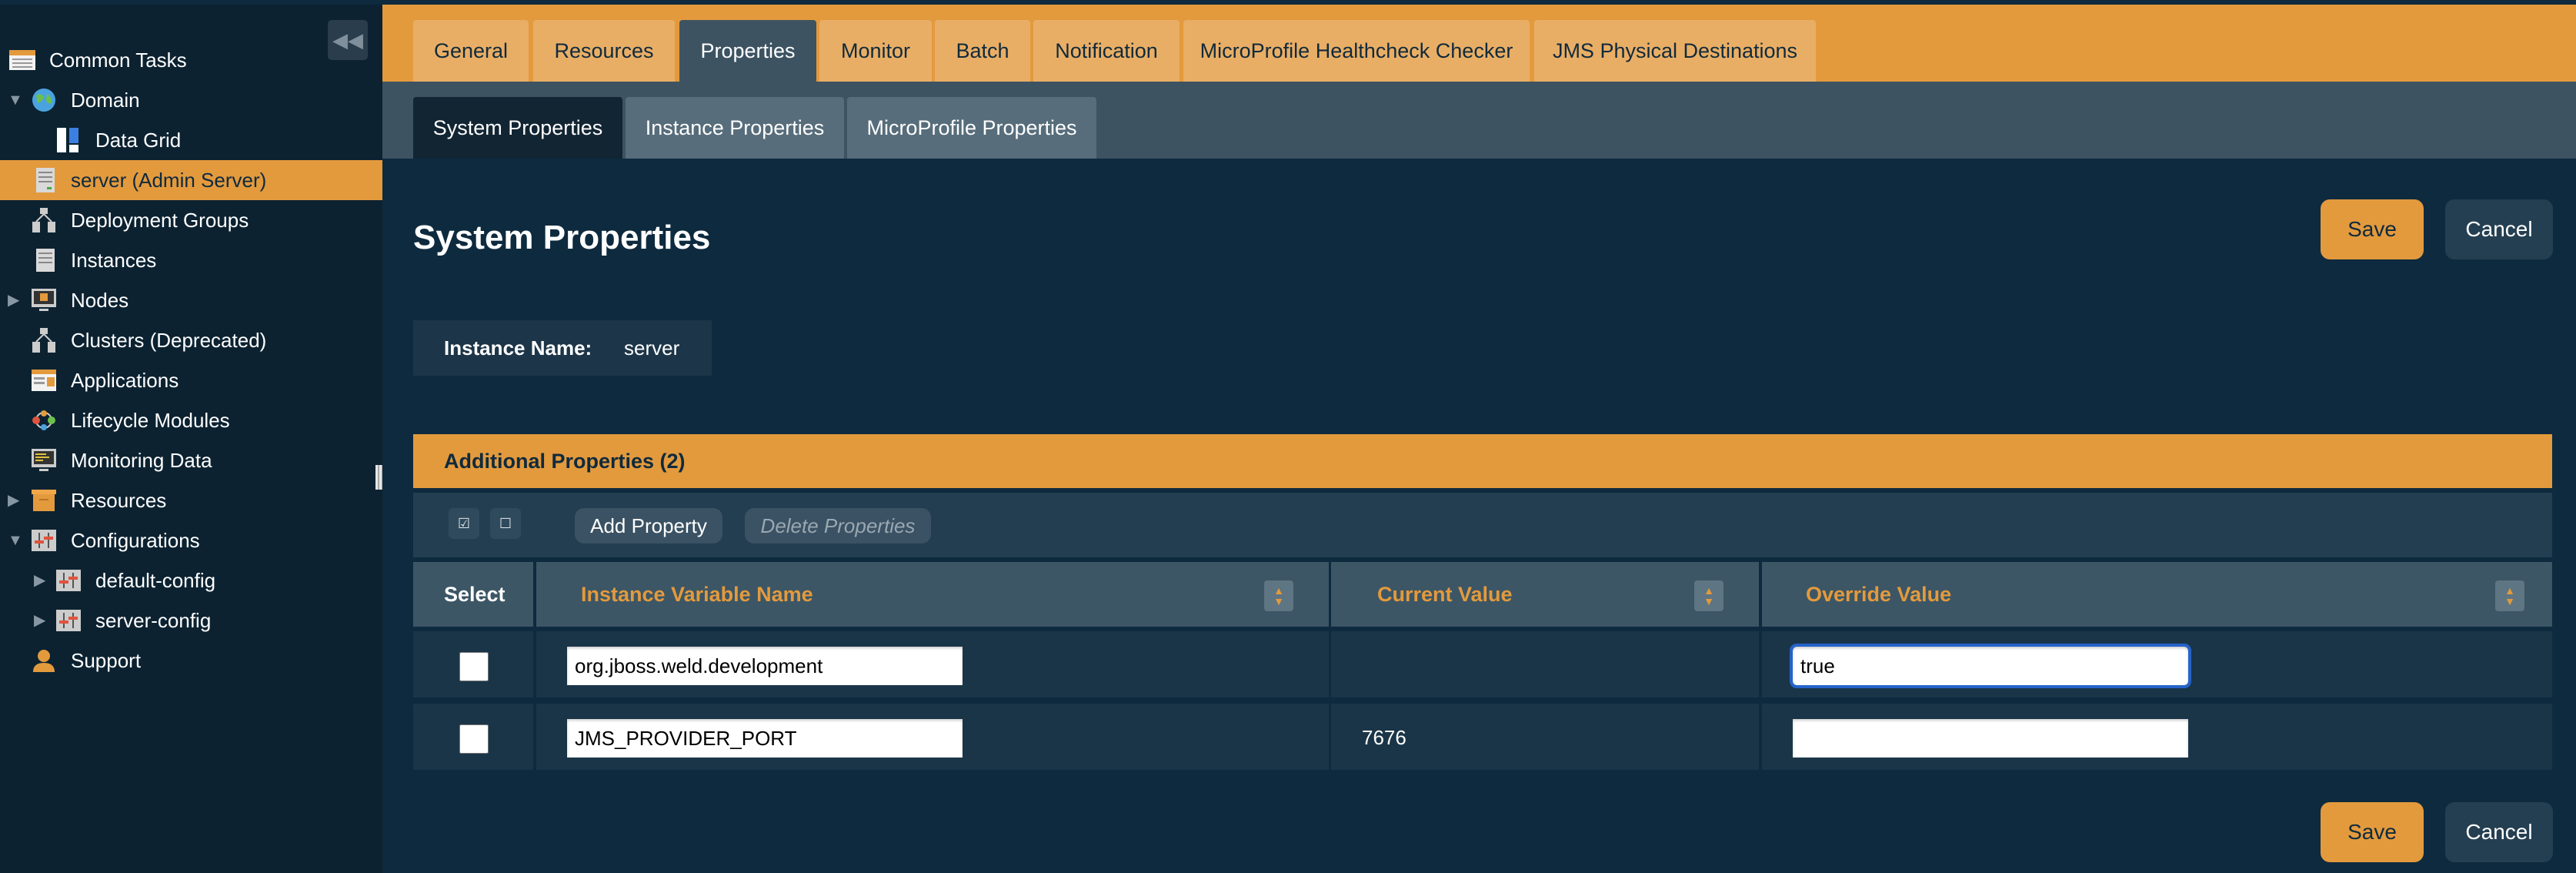 The image size is (2576, 873). I want to click on sidebar-item-configurations: ▼ Configurations, so click(191, 540).